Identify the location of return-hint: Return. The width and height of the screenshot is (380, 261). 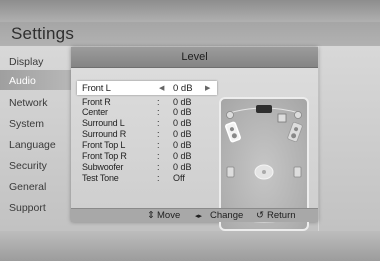
(281, 215).